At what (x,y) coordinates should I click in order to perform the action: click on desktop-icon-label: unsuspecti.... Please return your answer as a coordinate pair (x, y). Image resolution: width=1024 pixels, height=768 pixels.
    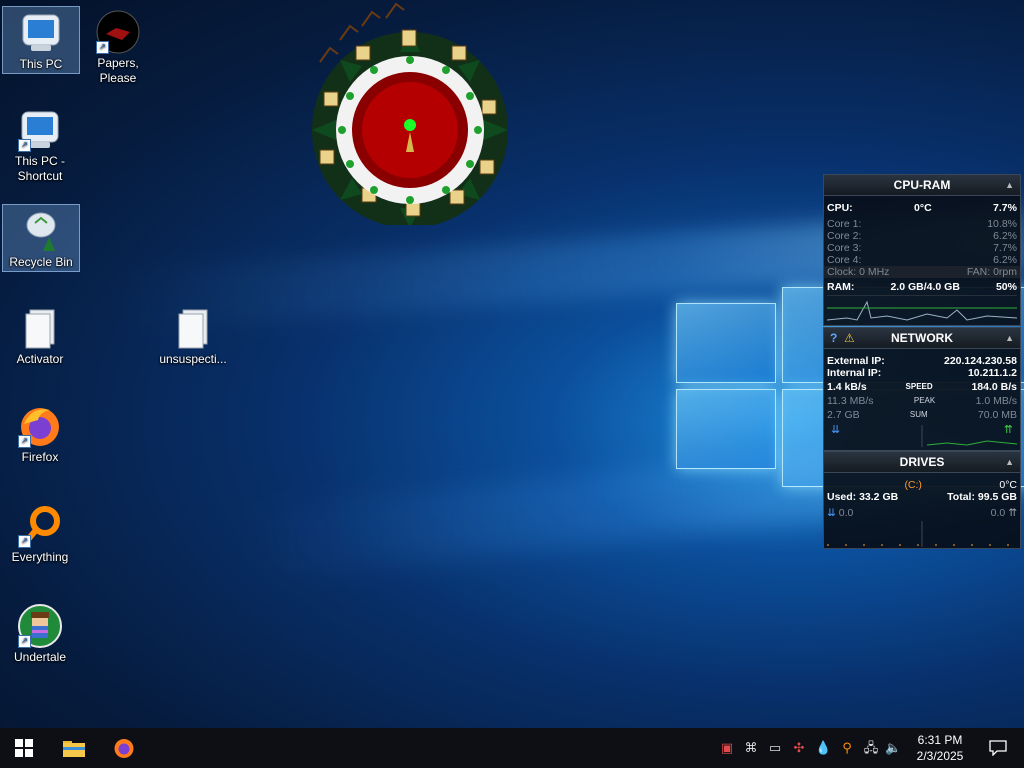
    Looking at the image, I should click on (193, 359).